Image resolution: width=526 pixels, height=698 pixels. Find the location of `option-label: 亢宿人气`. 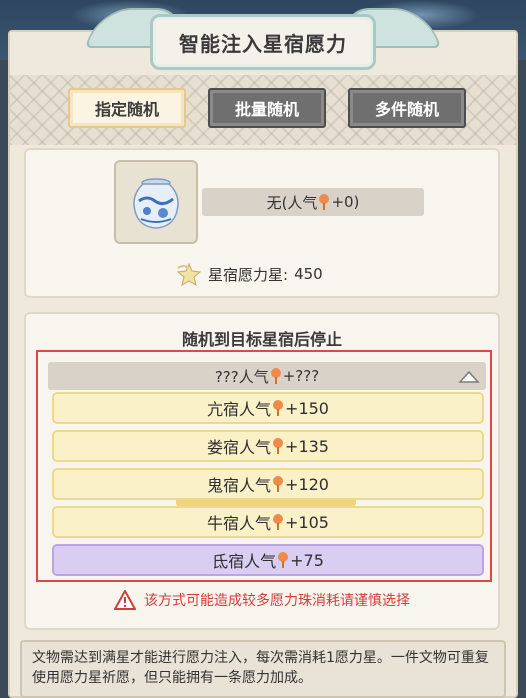

option-label: 亢宿人气 is located at coordinates (239, 409).